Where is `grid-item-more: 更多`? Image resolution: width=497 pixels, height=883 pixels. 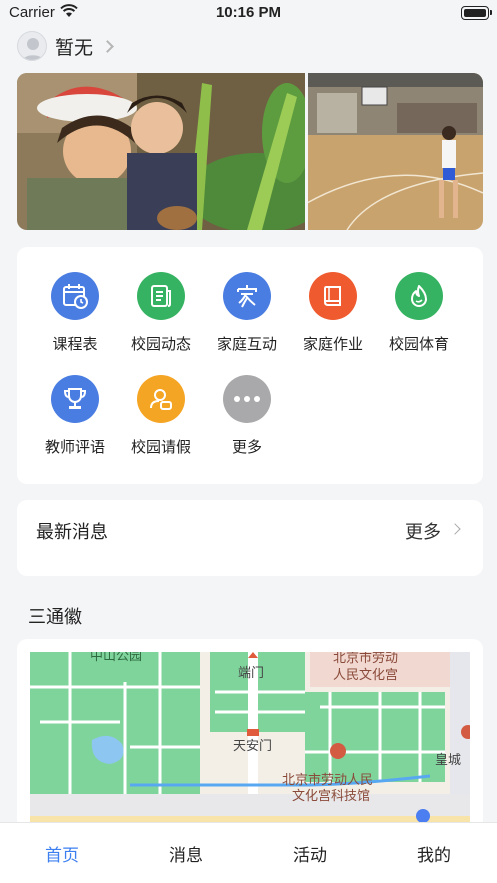 grid-item-more: 更多 is located at coordinates (247, 416).